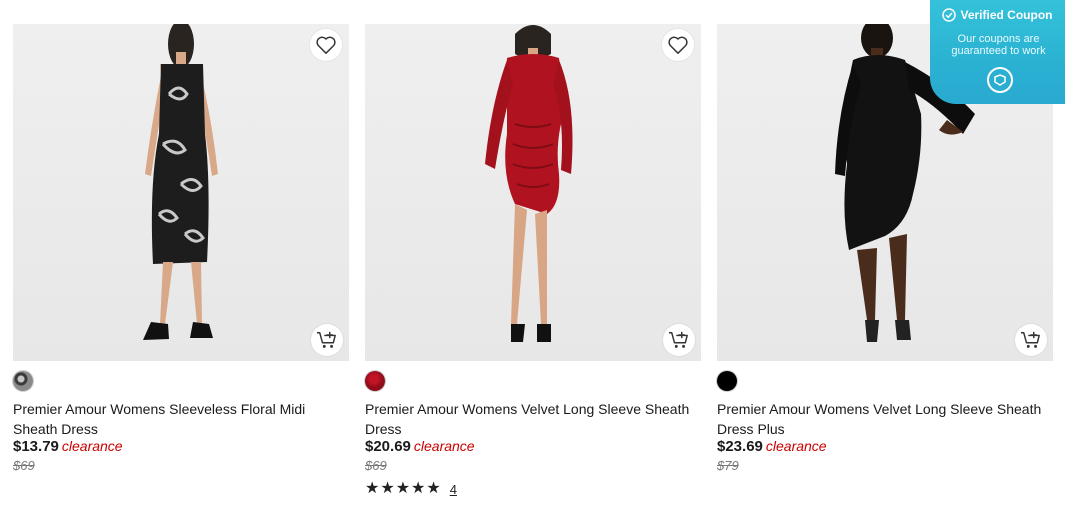 This screenshot has height=521, width=1065. I want to click on price-row: $20.69 clearance, so click(420, 447).